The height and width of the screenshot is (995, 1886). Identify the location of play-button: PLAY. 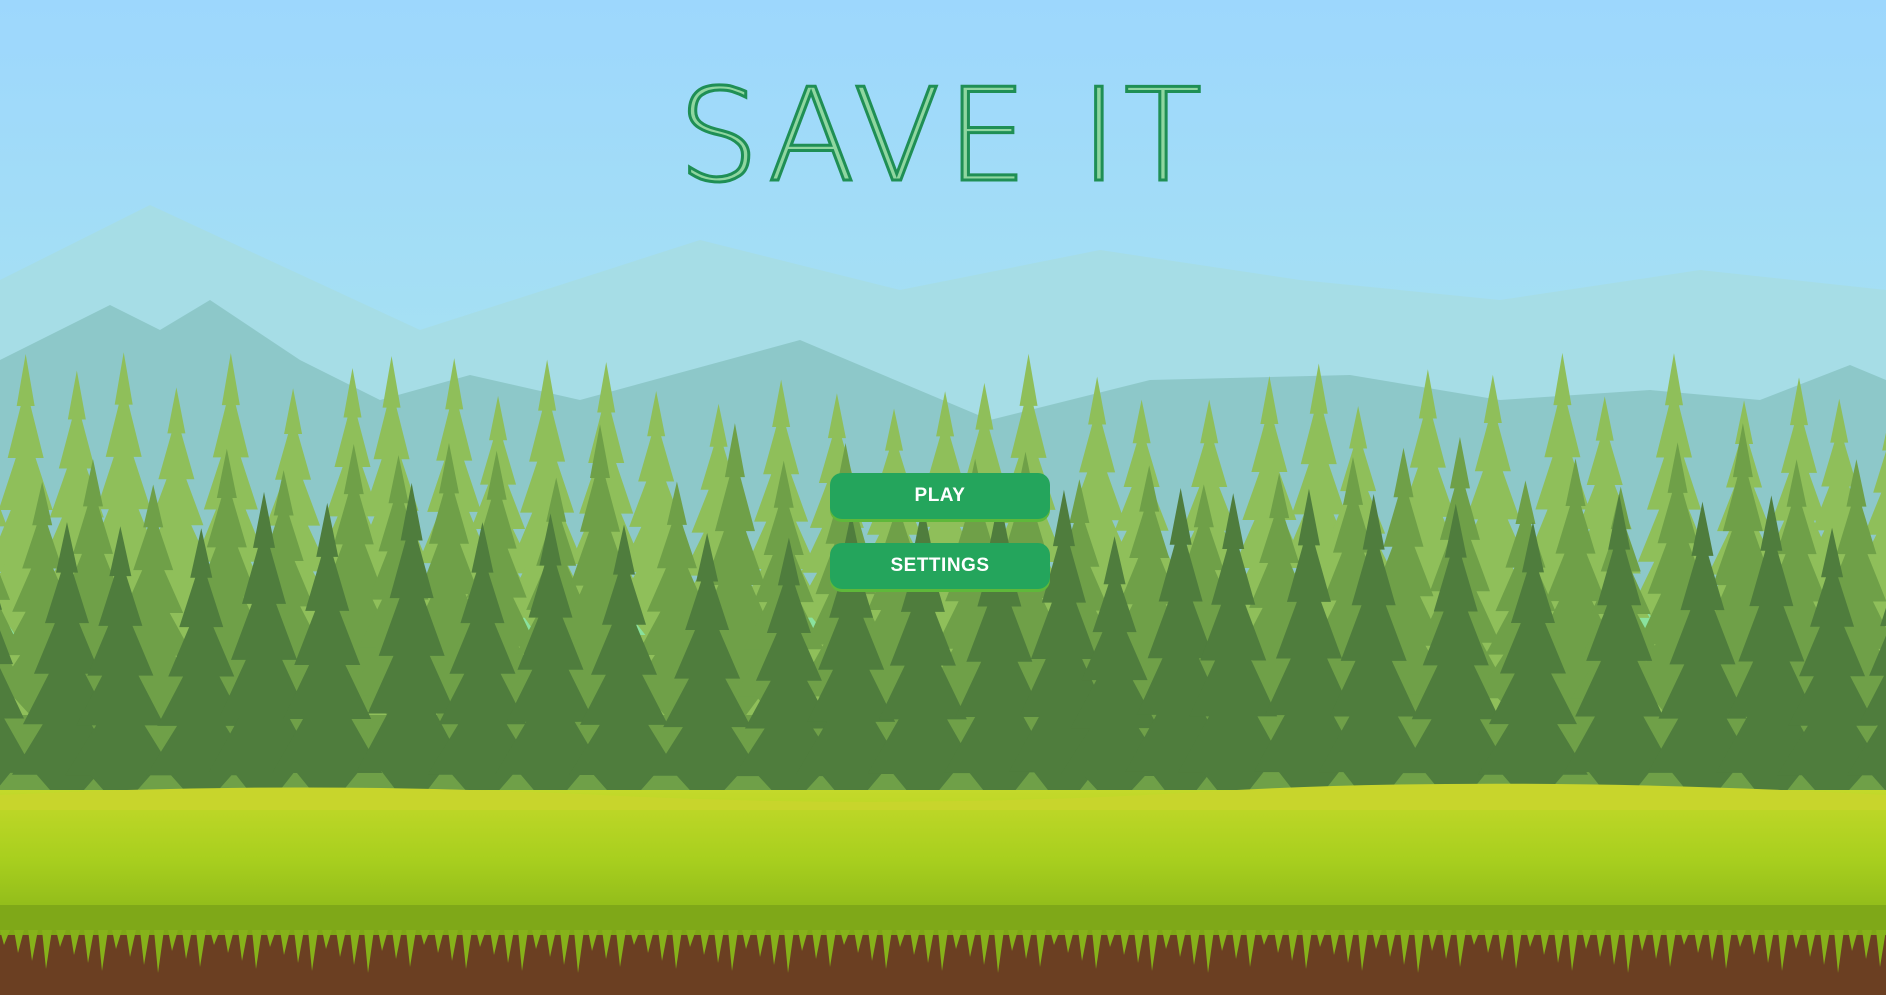
(940, 496).